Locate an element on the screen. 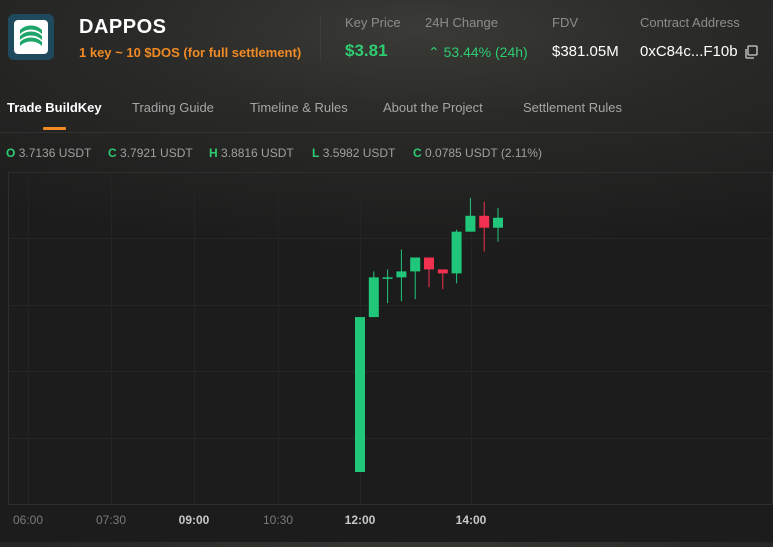 This screenshot has height=547, width=773. tab-trade-buildkey: Trade BuildKey is located at coordinates (54, 107).